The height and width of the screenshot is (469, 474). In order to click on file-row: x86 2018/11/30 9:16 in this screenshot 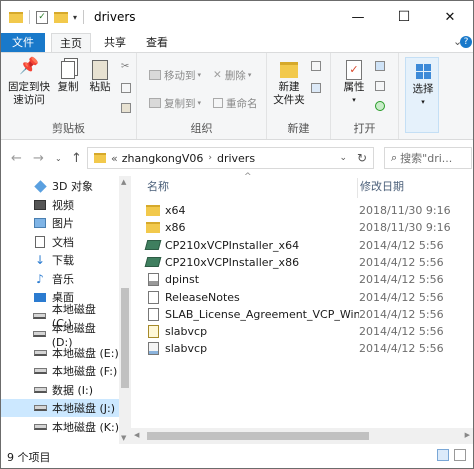, I will do `click(309, 227)`.